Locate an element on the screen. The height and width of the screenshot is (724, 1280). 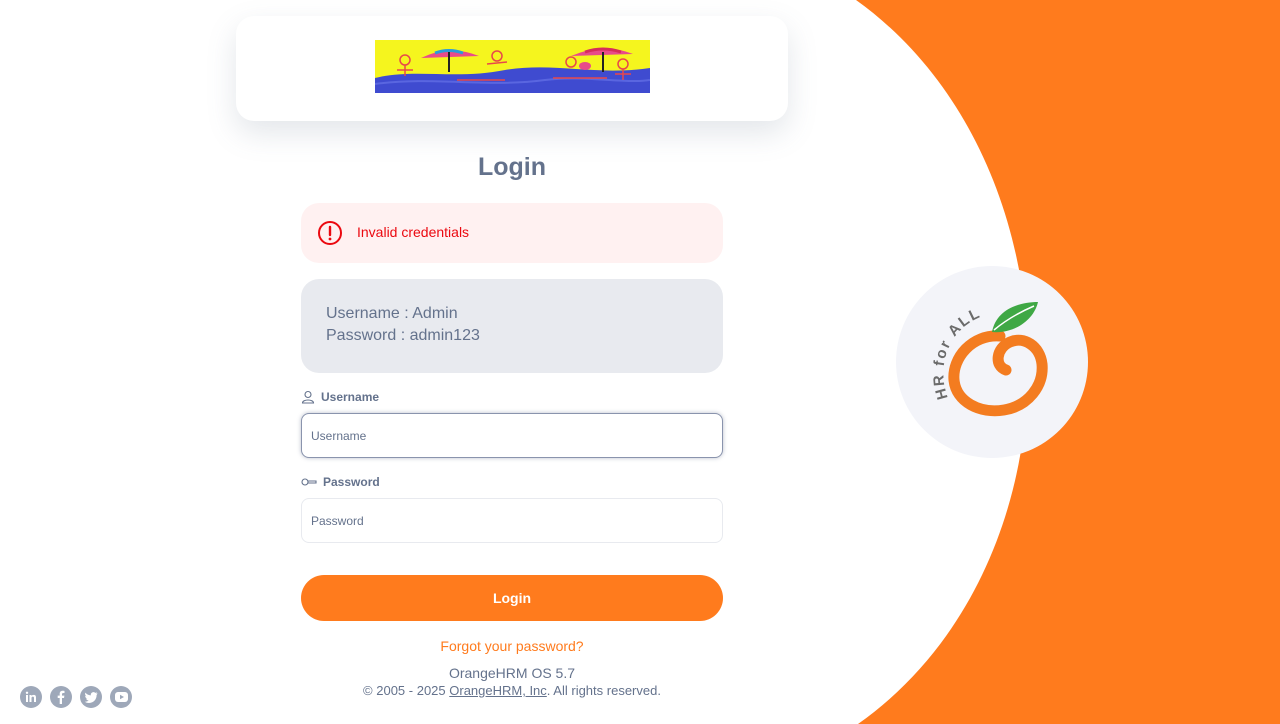
alert-circle-icon is located at coordinates (330, 233).